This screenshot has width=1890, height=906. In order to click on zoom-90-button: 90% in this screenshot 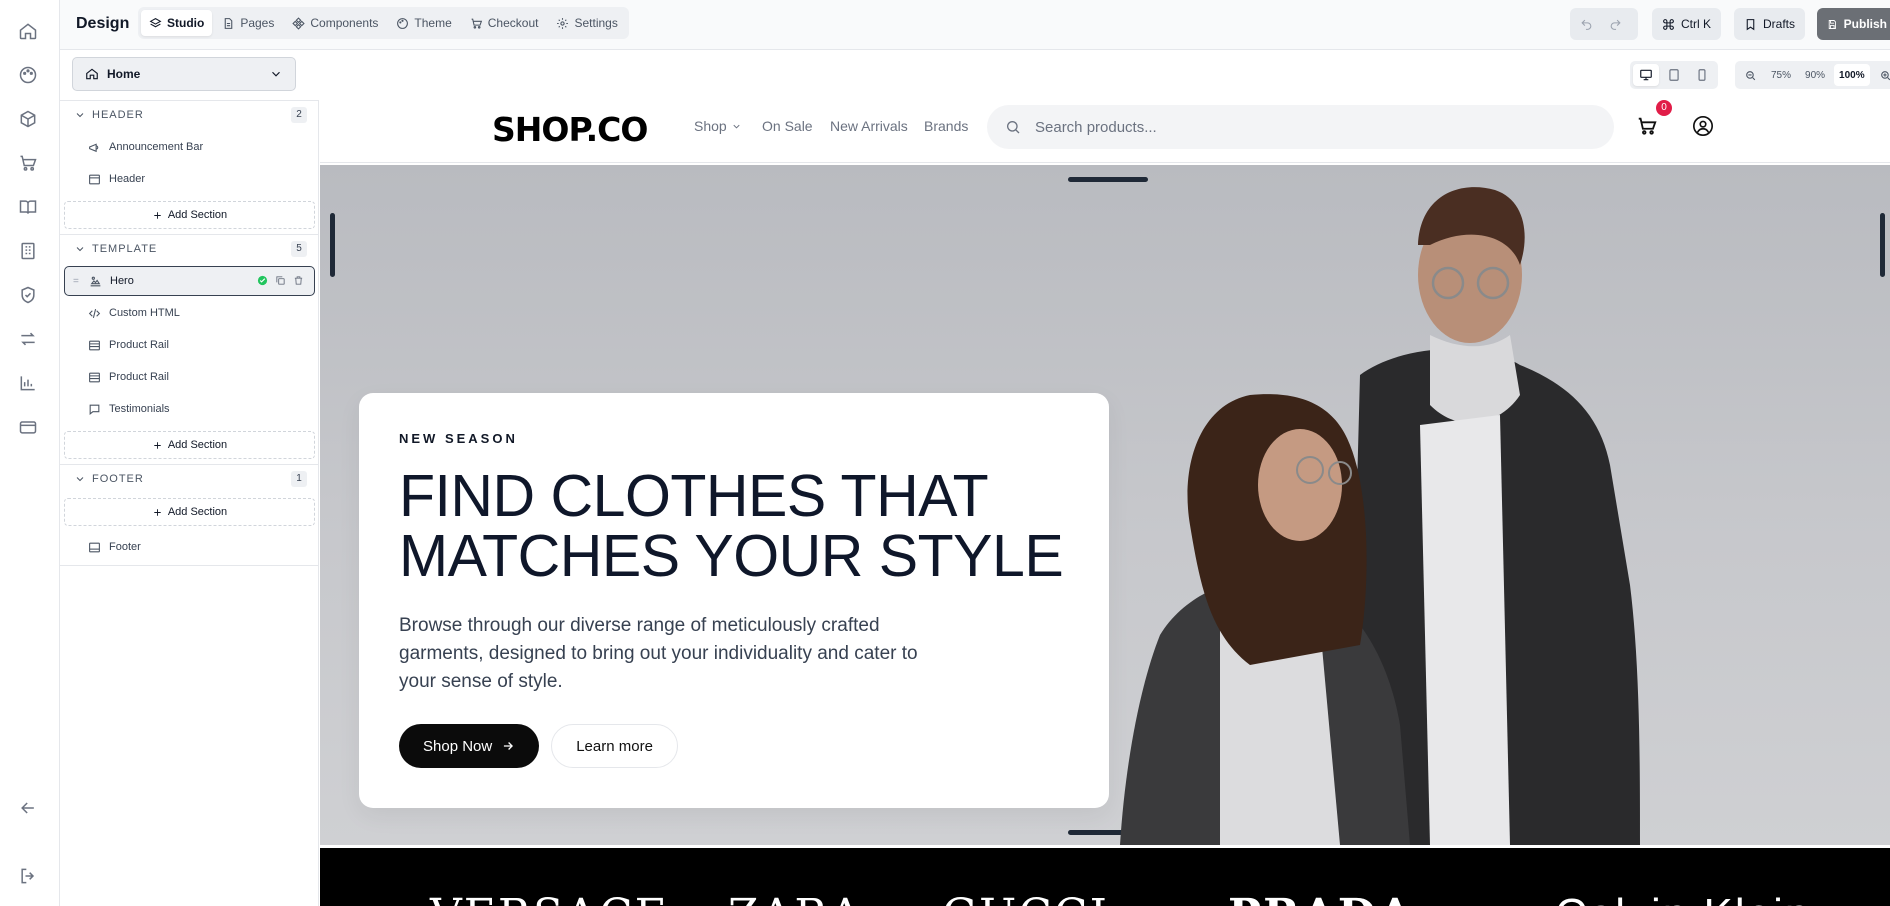, I will do `click(1815, 75)`.